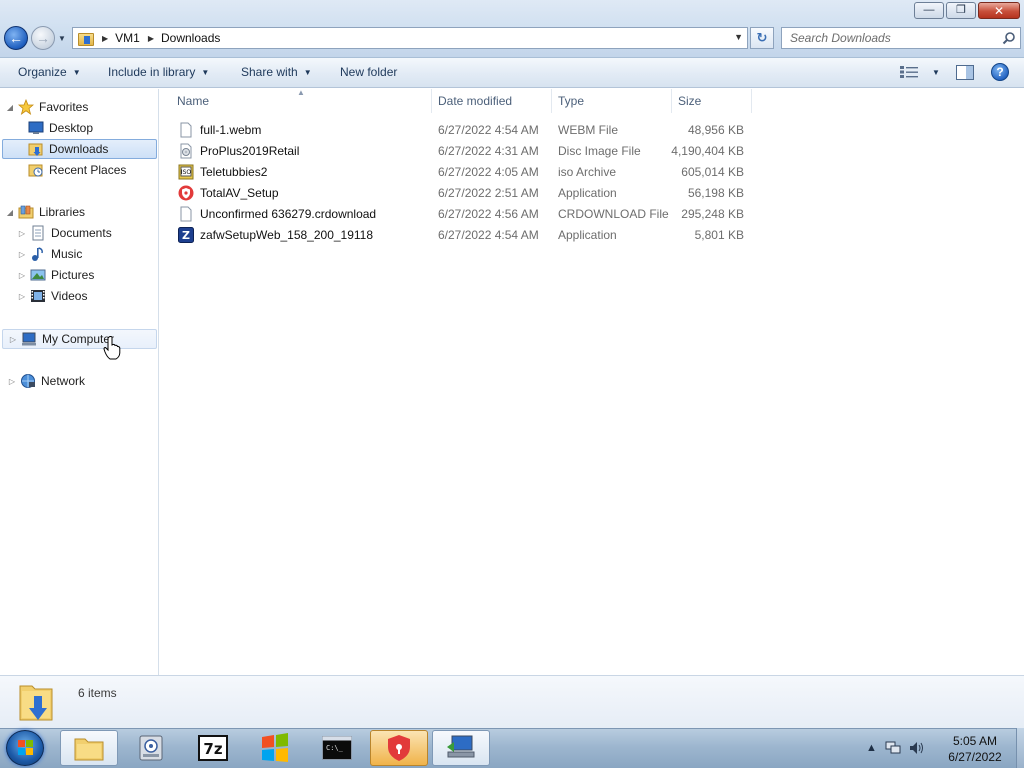  I want to click on breadcrumb-downloads: Downloads, so click(190, 38).